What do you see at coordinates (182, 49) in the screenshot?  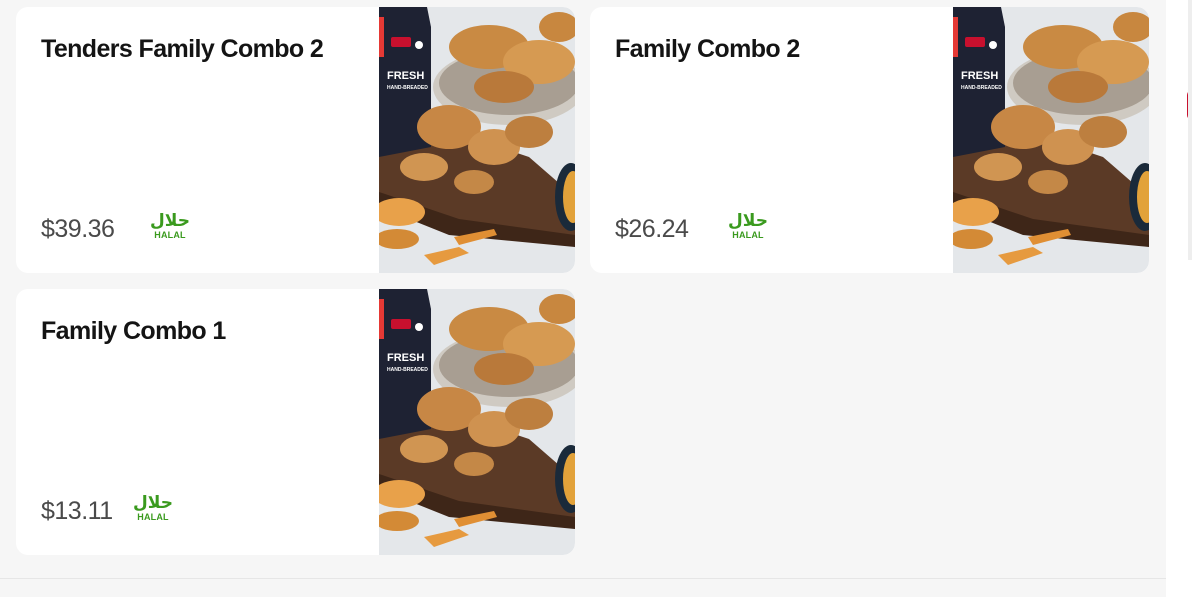 I see `product-title: Tenders Family Combo 2` at bounding box center [182, 49].